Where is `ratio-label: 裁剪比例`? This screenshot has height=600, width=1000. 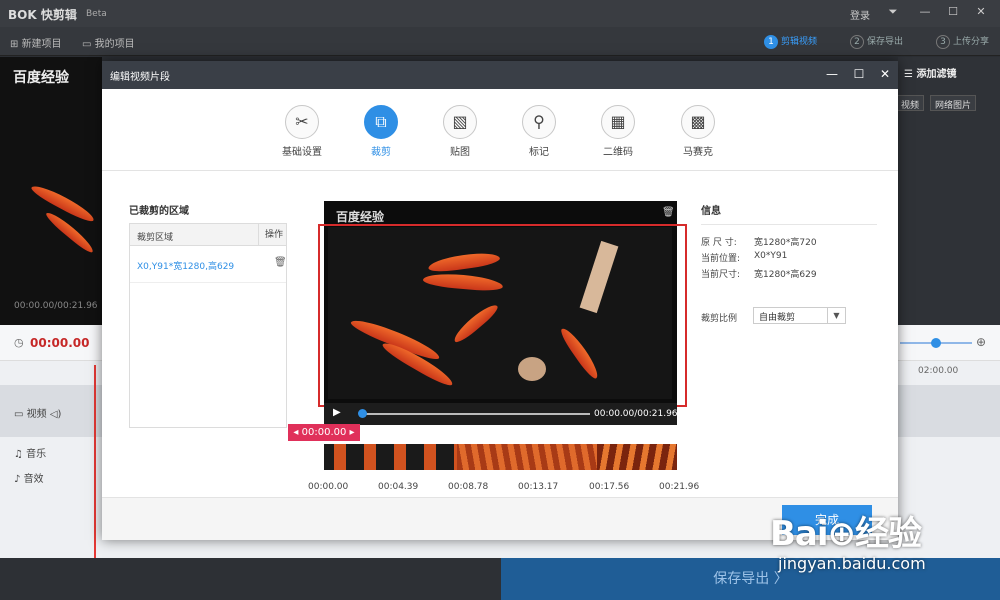 ratio-label: 裁剪比例 is located at coordinates (719, 319).